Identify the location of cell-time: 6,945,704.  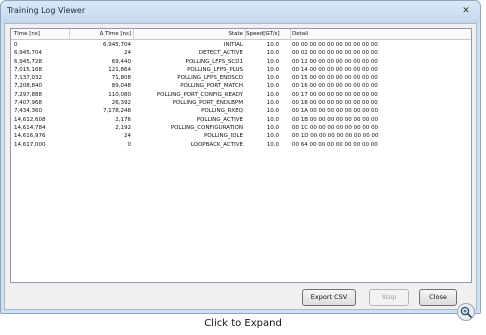
(28, 53).